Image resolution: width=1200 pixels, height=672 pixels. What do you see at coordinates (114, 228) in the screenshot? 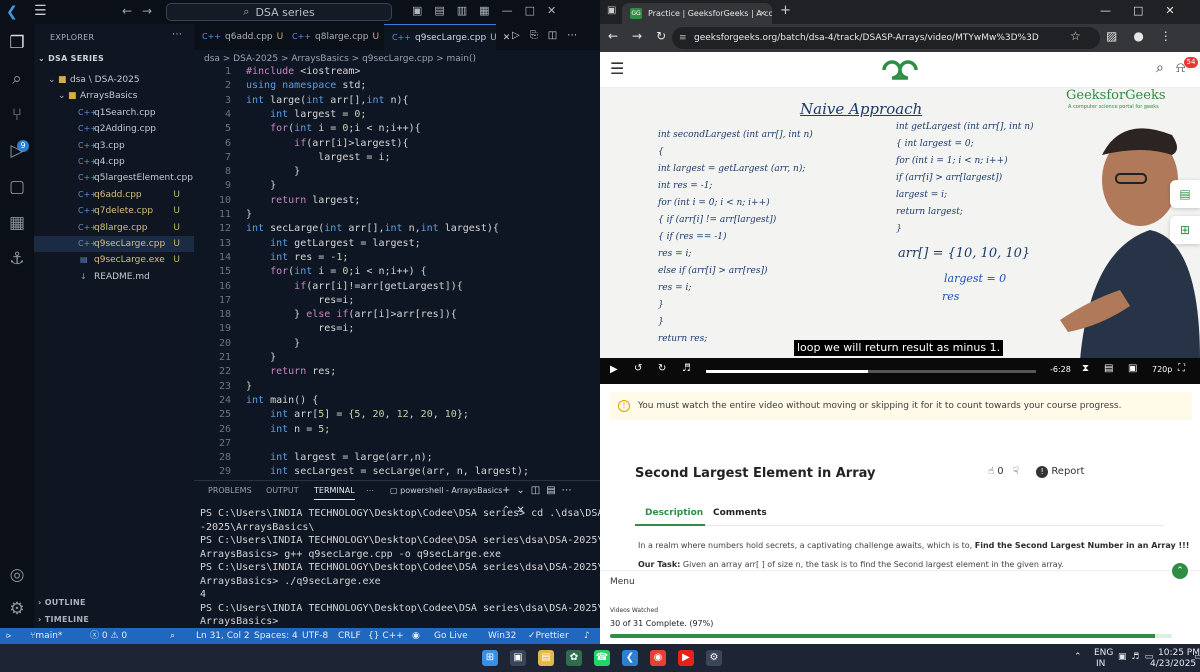
I see `tree-item: C++ q8large.cpp U` at bounding box center [114, 228].